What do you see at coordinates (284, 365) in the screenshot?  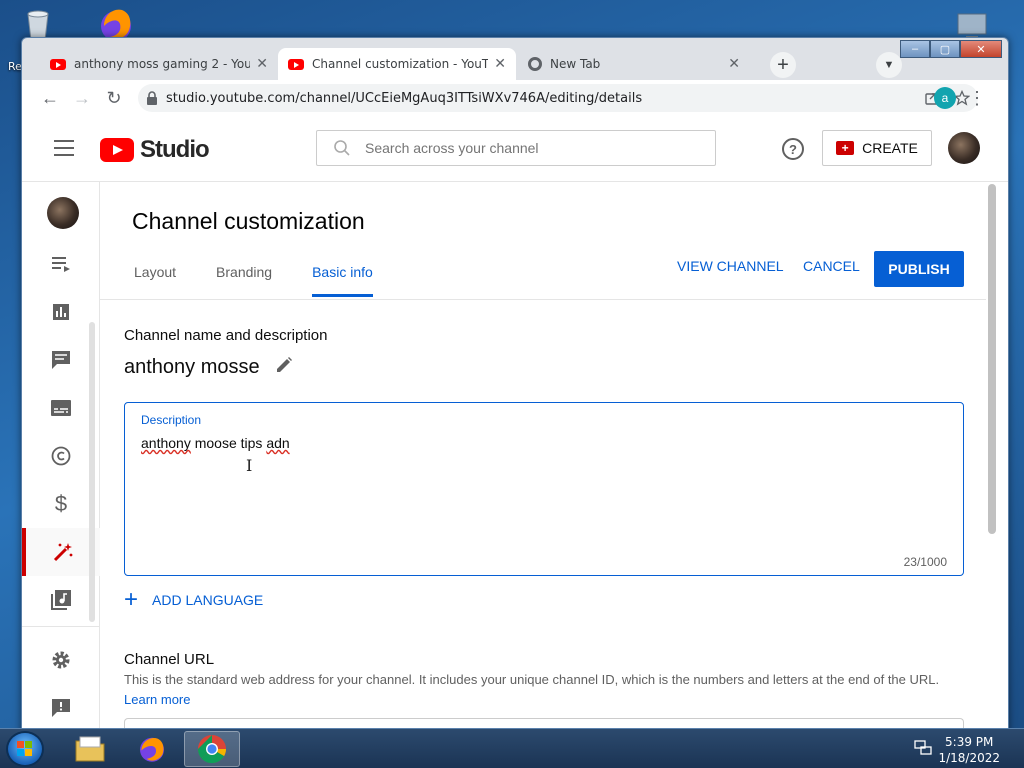 I see `edit-pencil-icon` at bounding box center [284, 365].